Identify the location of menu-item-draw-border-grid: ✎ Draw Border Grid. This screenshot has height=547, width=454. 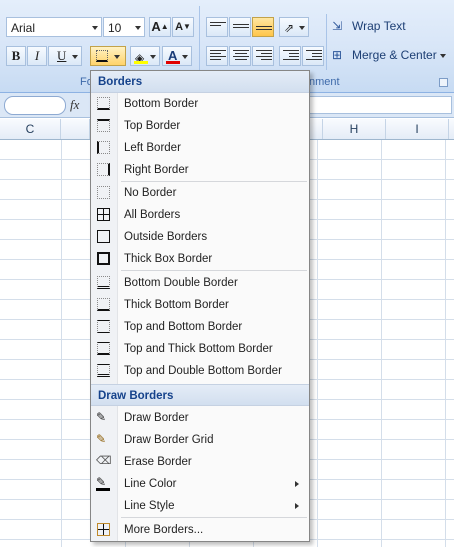
(200, 440).